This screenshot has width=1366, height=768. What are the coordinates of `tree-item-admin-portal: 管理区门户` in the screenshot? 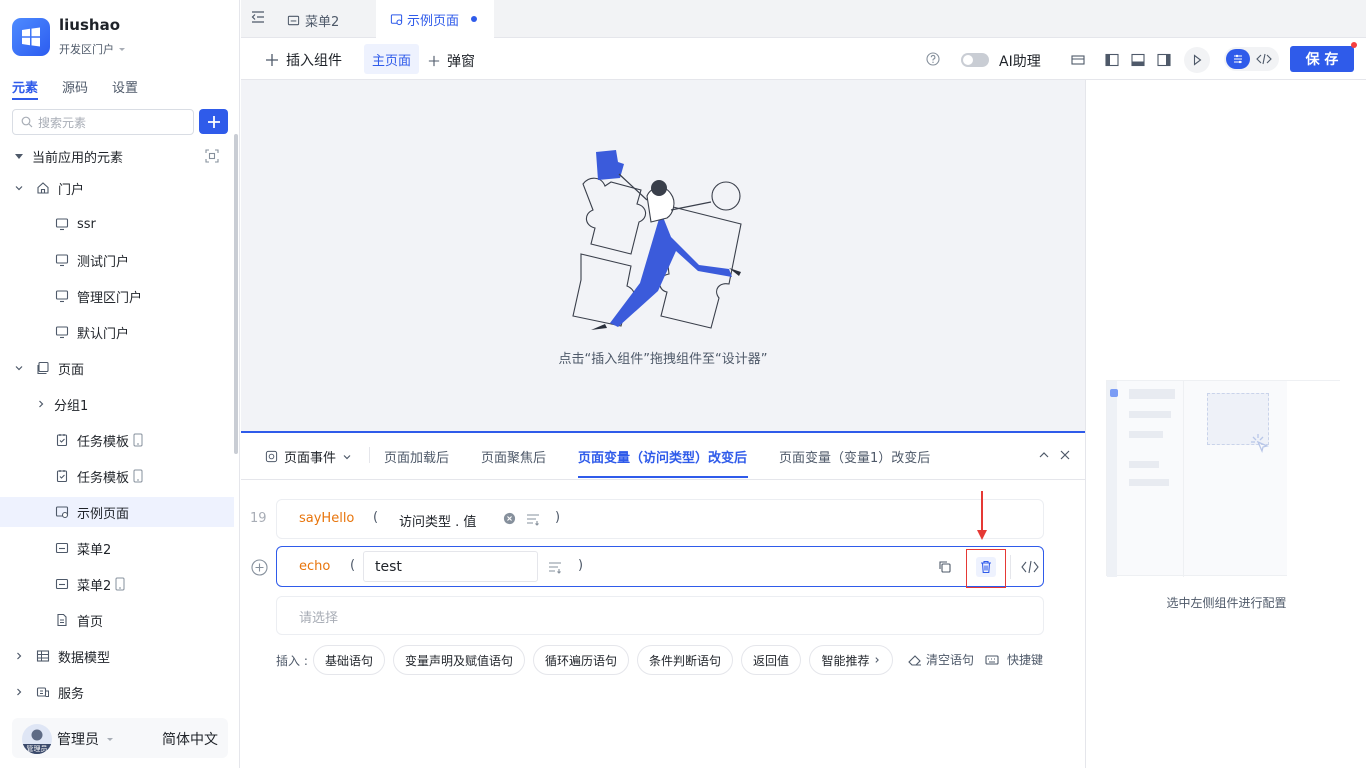 It's located at (117, 296).